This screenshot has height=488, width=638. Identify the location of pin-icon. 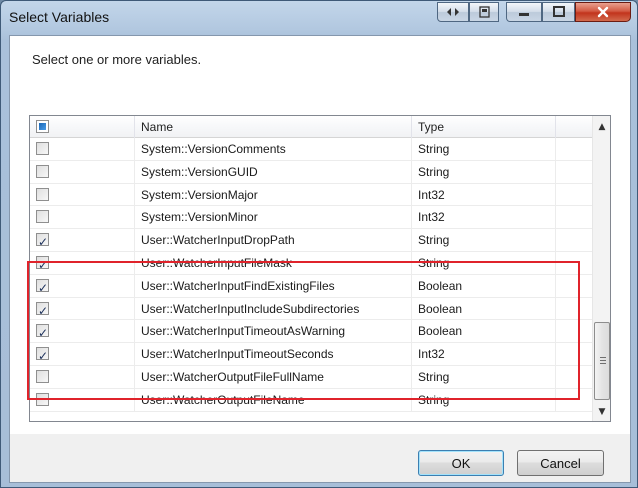
(484, 12).